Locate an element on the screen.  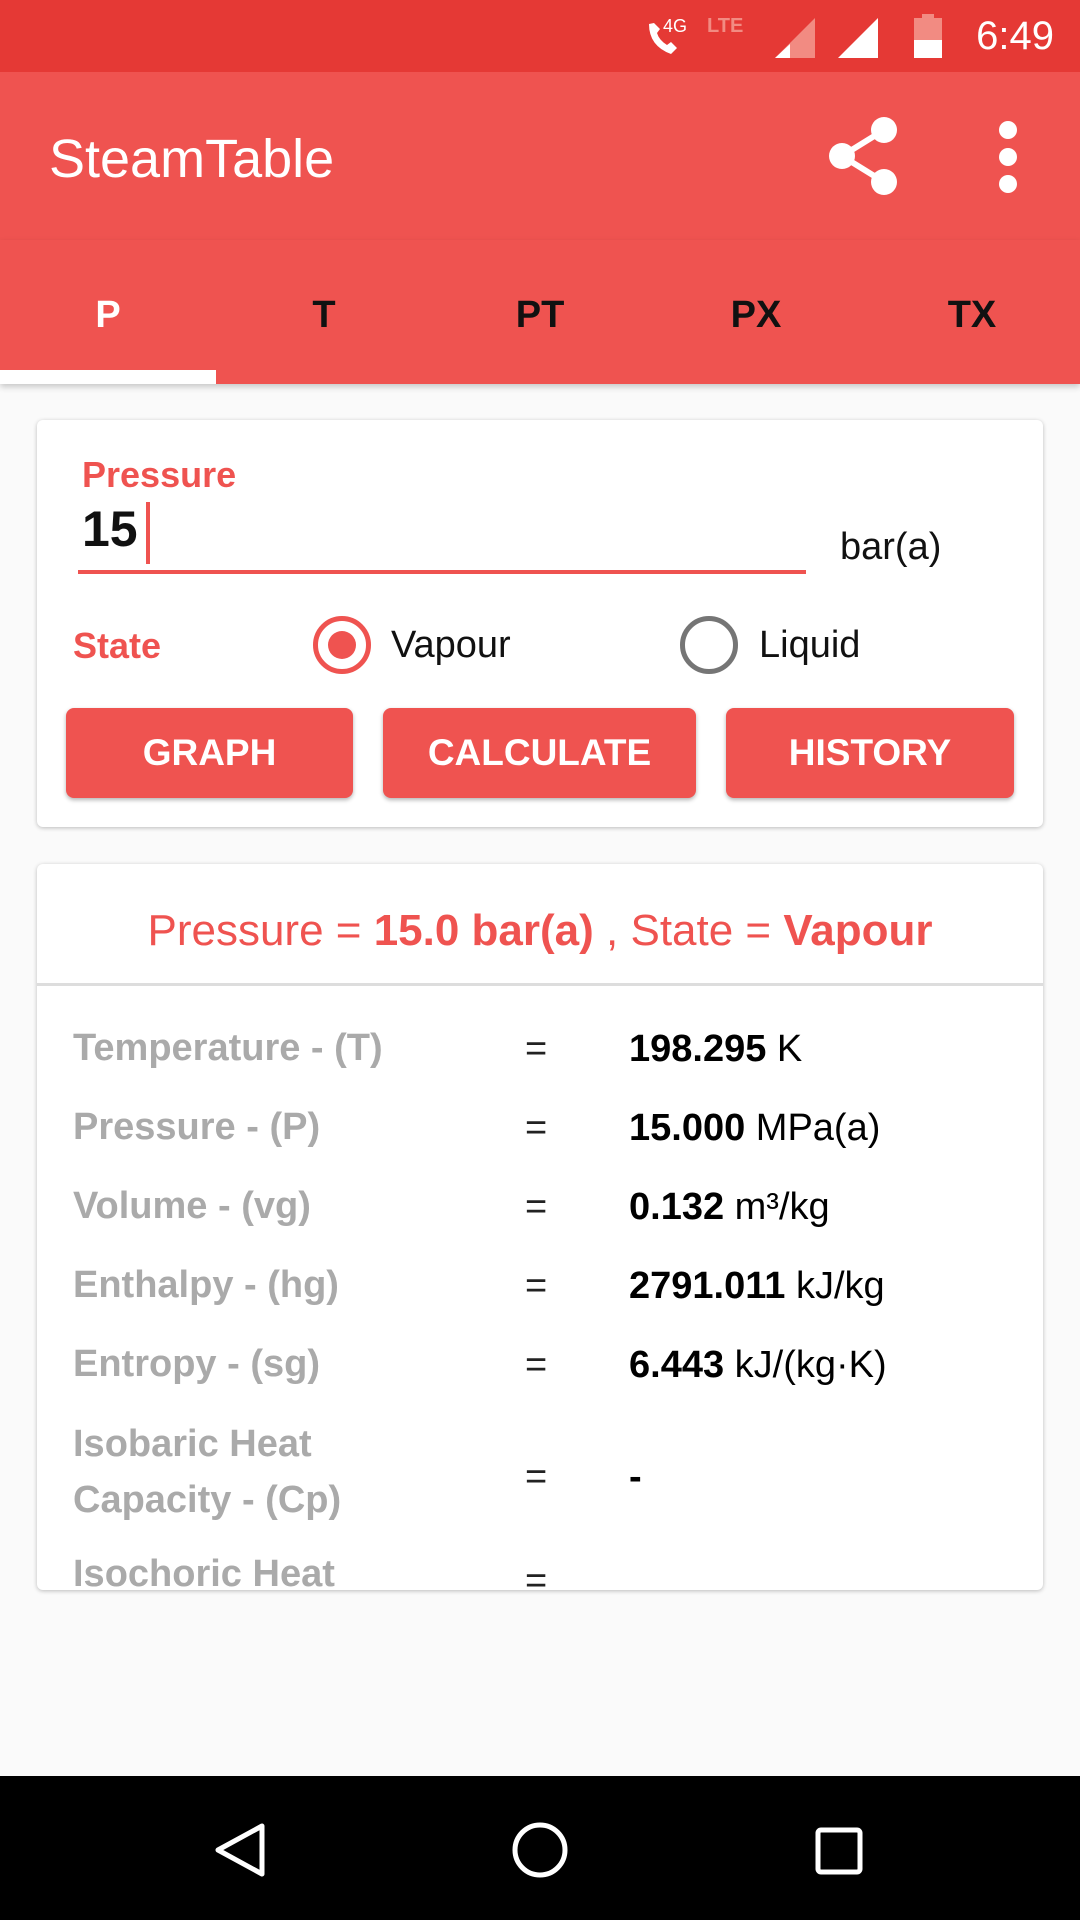
row-label: Isobaric Heat Capacity - (Cp) is located at coordinates (207, 1472).